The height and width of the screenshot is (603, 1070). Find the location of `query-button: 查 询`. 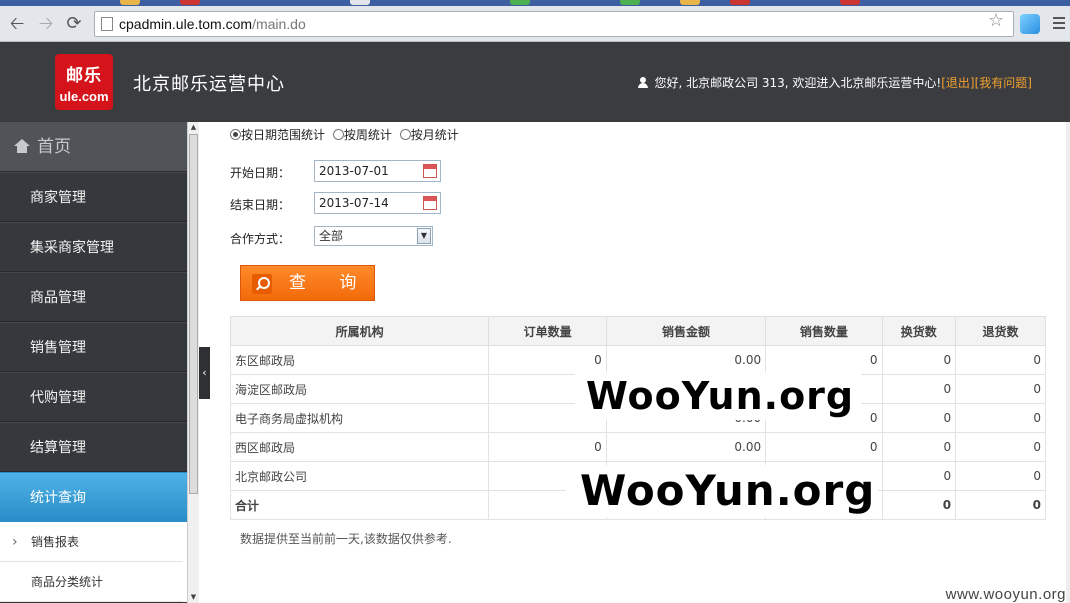

query-button: 查 询 is located at coordinates (307, 283).